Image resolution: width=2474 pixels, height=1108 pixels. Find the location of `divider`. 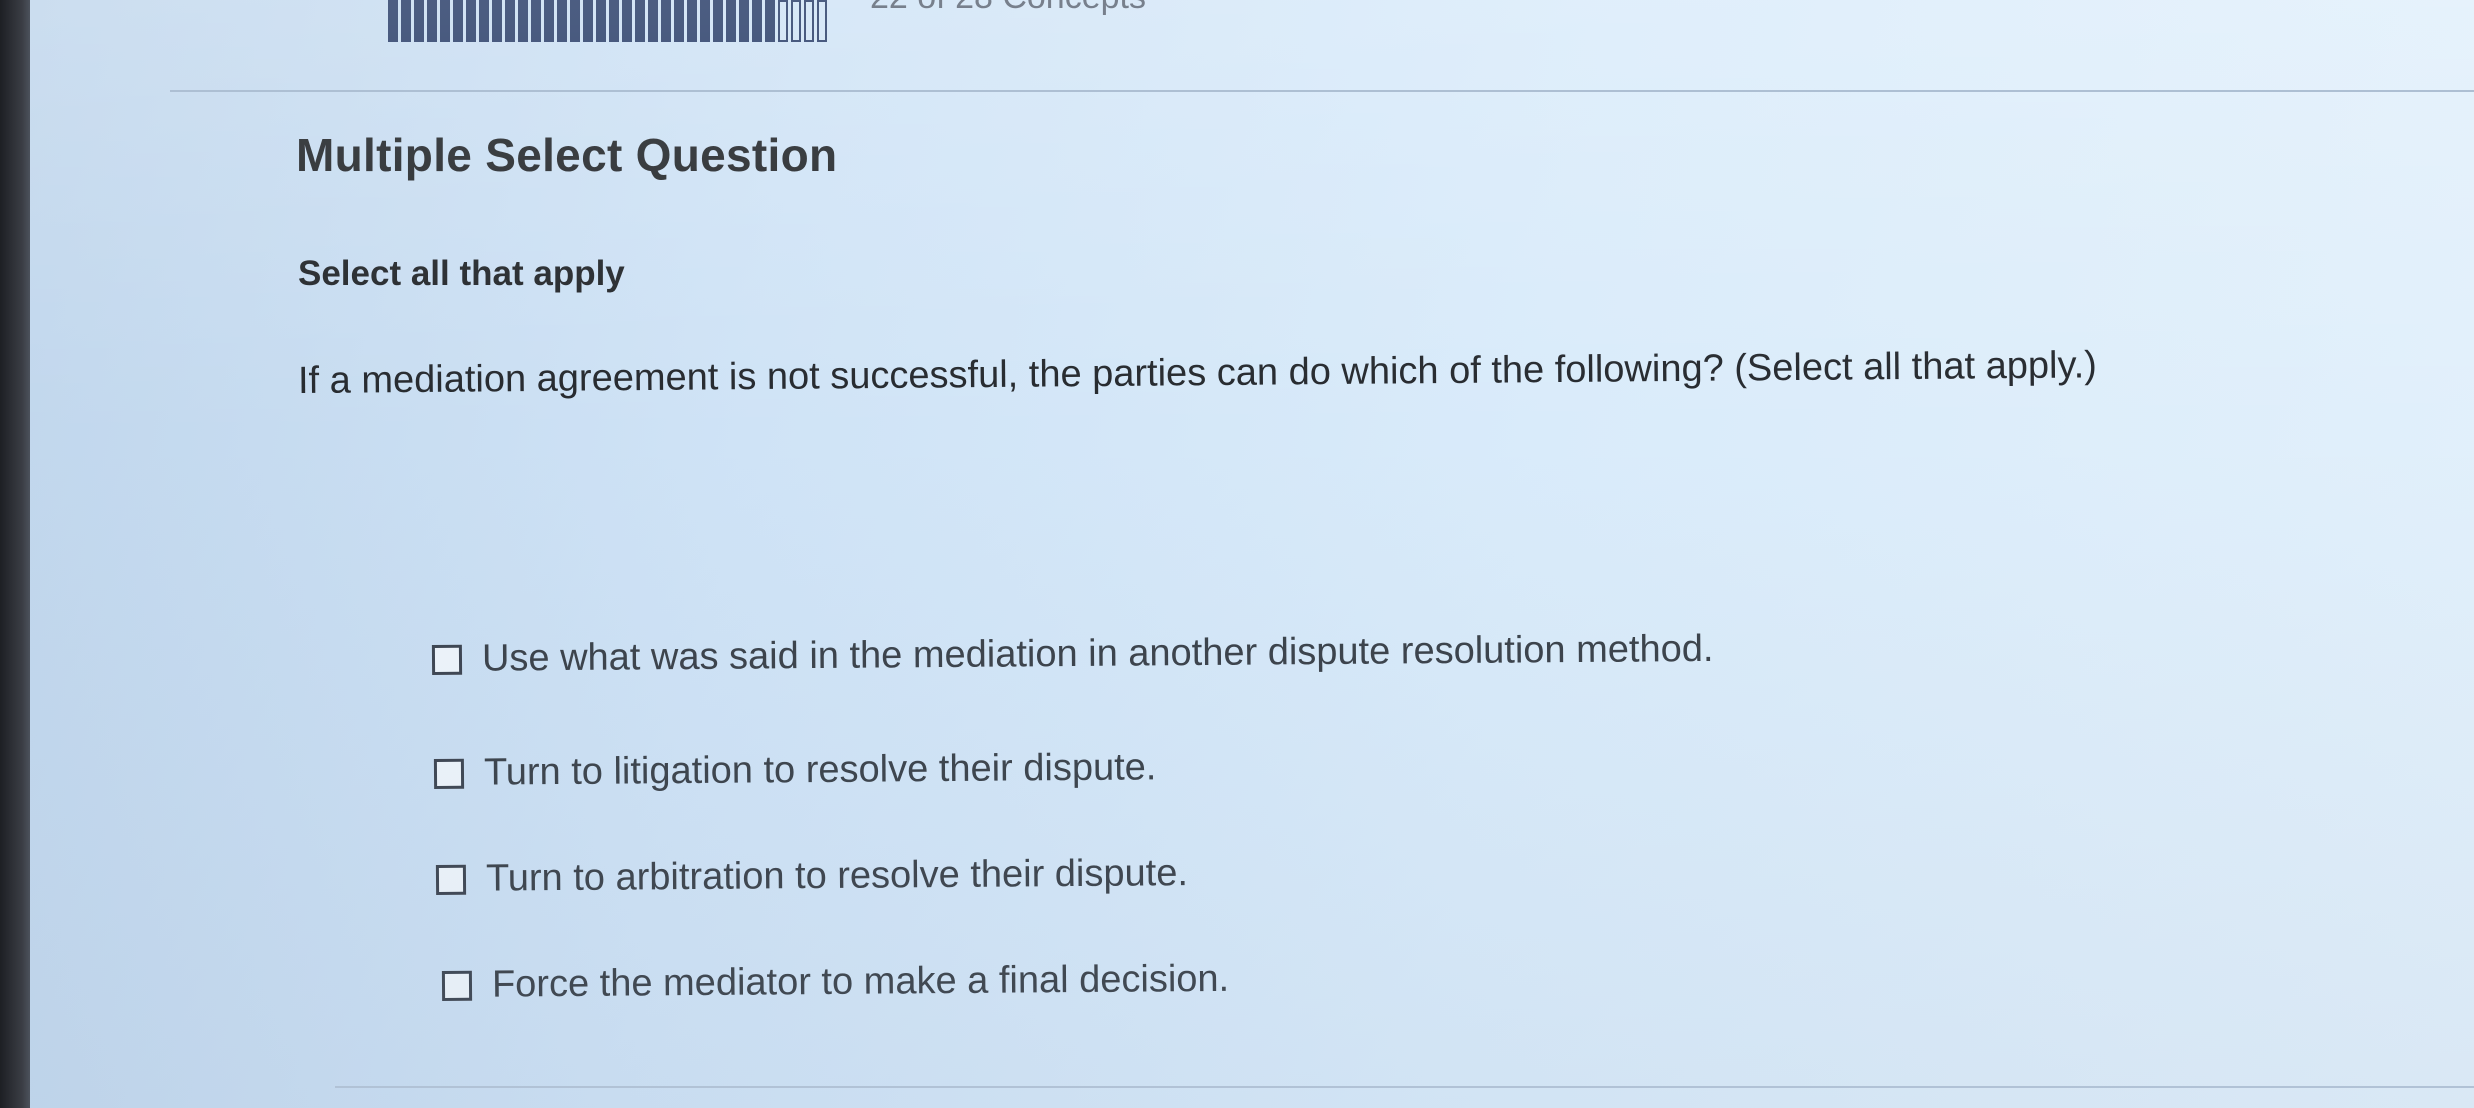

divider is located at coordinates (1404, 1087).